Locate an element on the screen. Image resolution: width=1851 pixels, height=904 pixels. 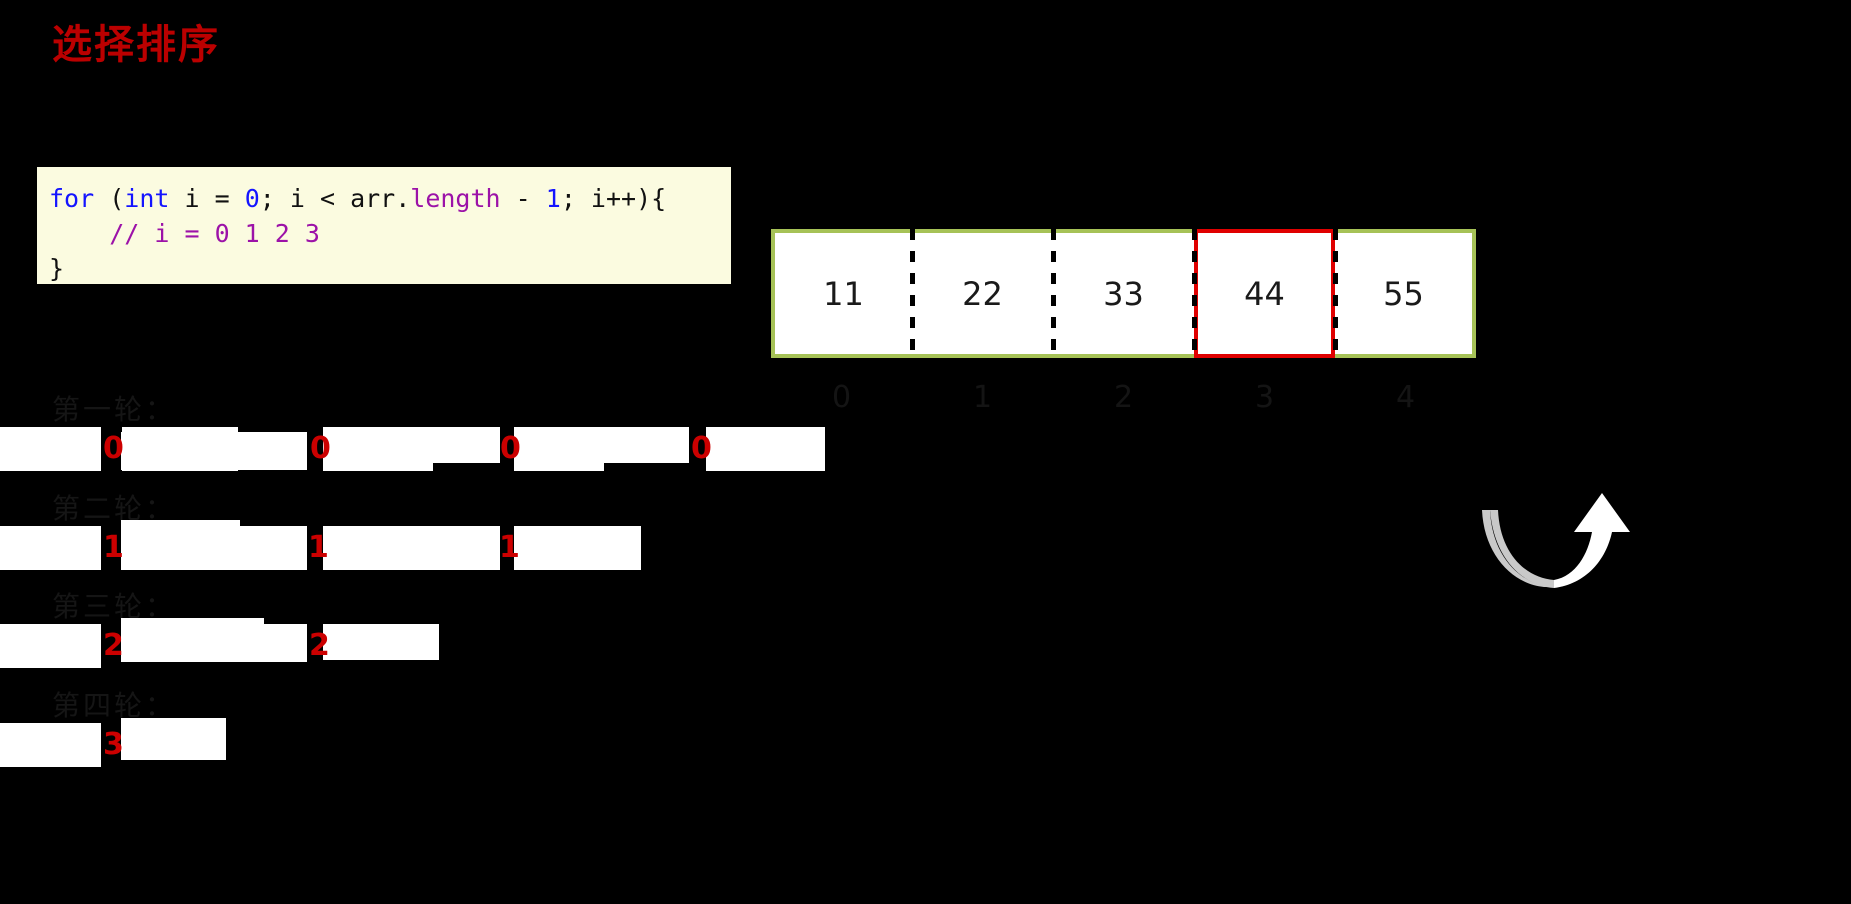
array-cell-value: 55 is located at coordinates (1403, 293).